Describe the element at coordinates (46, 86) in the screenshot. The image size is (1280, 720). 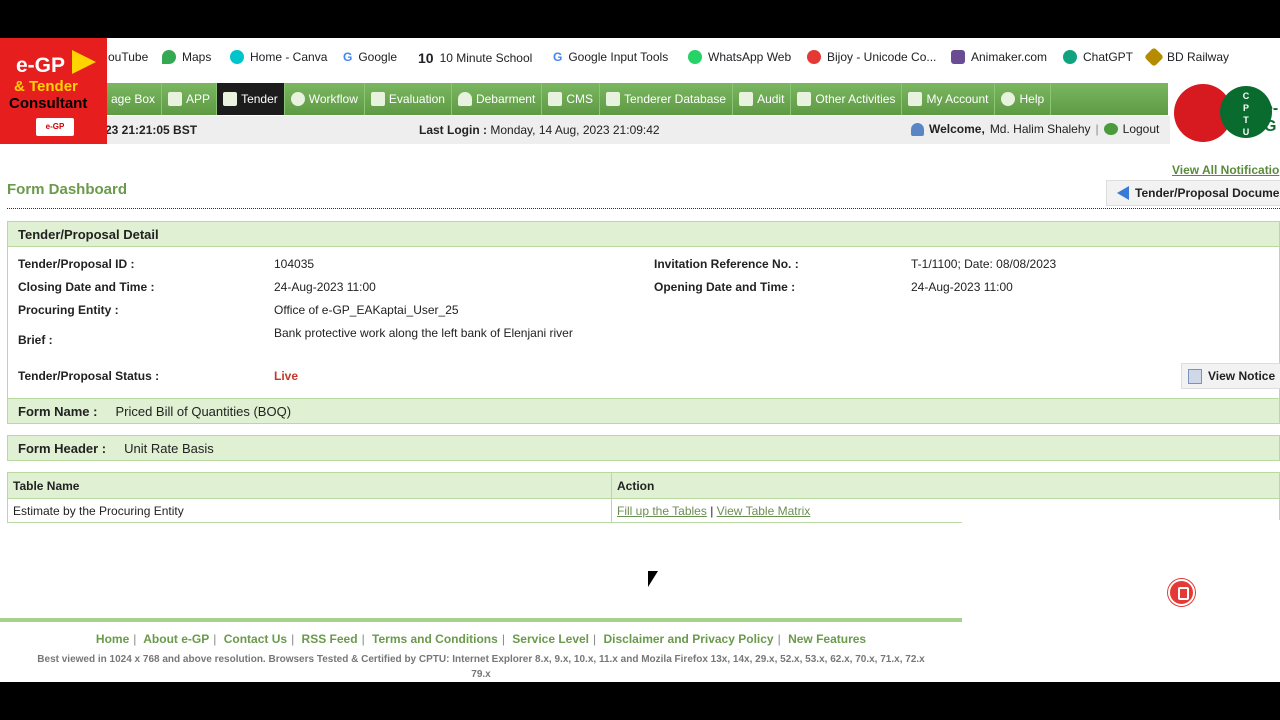
I see `logo-line-2: & Tender` at that location.